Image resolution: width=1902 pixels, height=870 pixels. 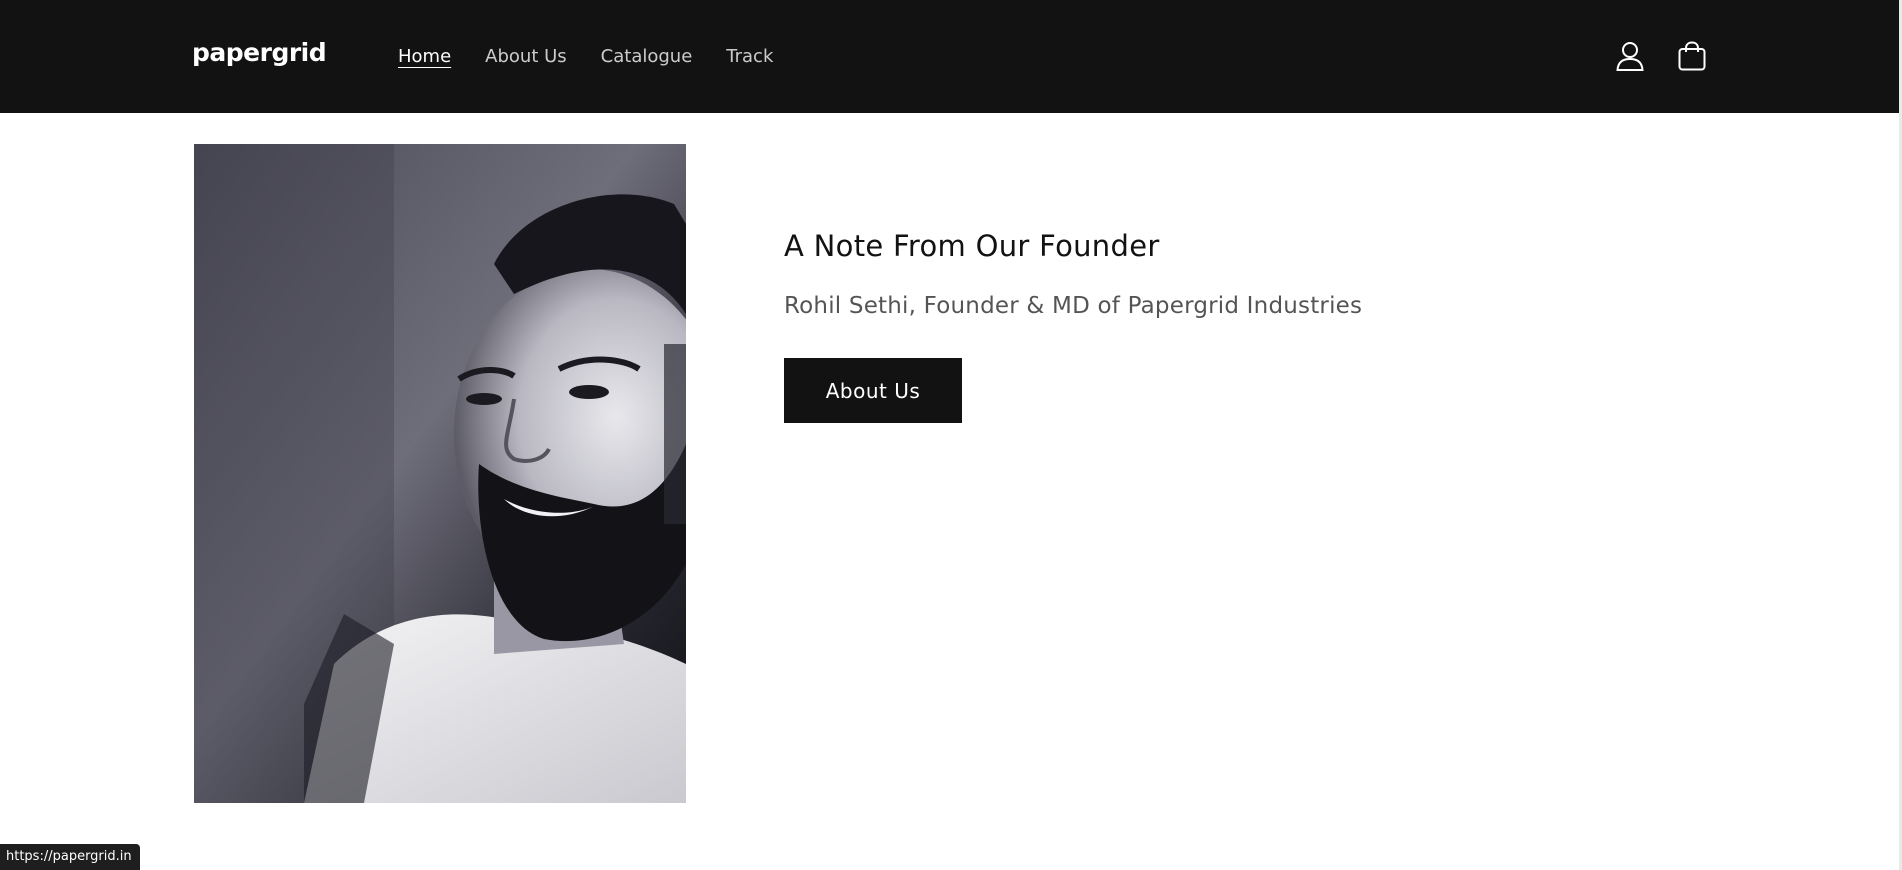 I want to click on about-us-button: About Us, so click(x=873, y=390).